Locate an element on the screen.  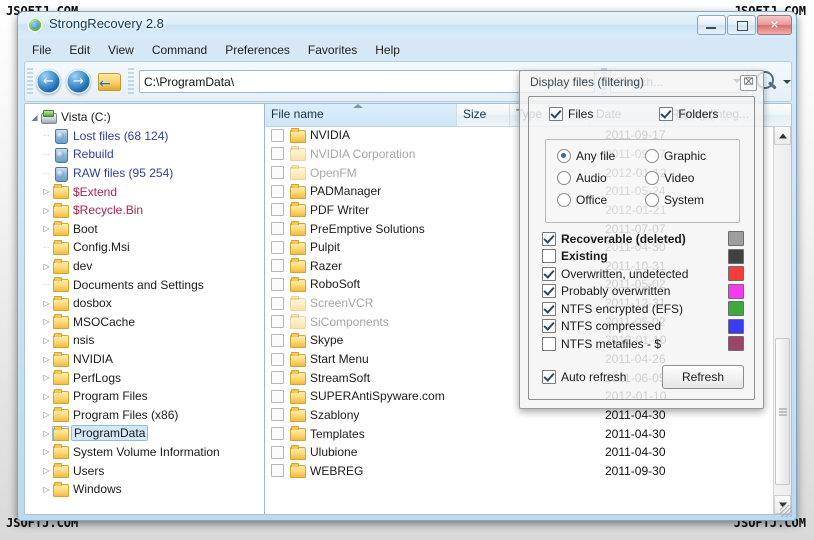
state-row: Recoverable (deleted) is located at coordinates (643, 239).